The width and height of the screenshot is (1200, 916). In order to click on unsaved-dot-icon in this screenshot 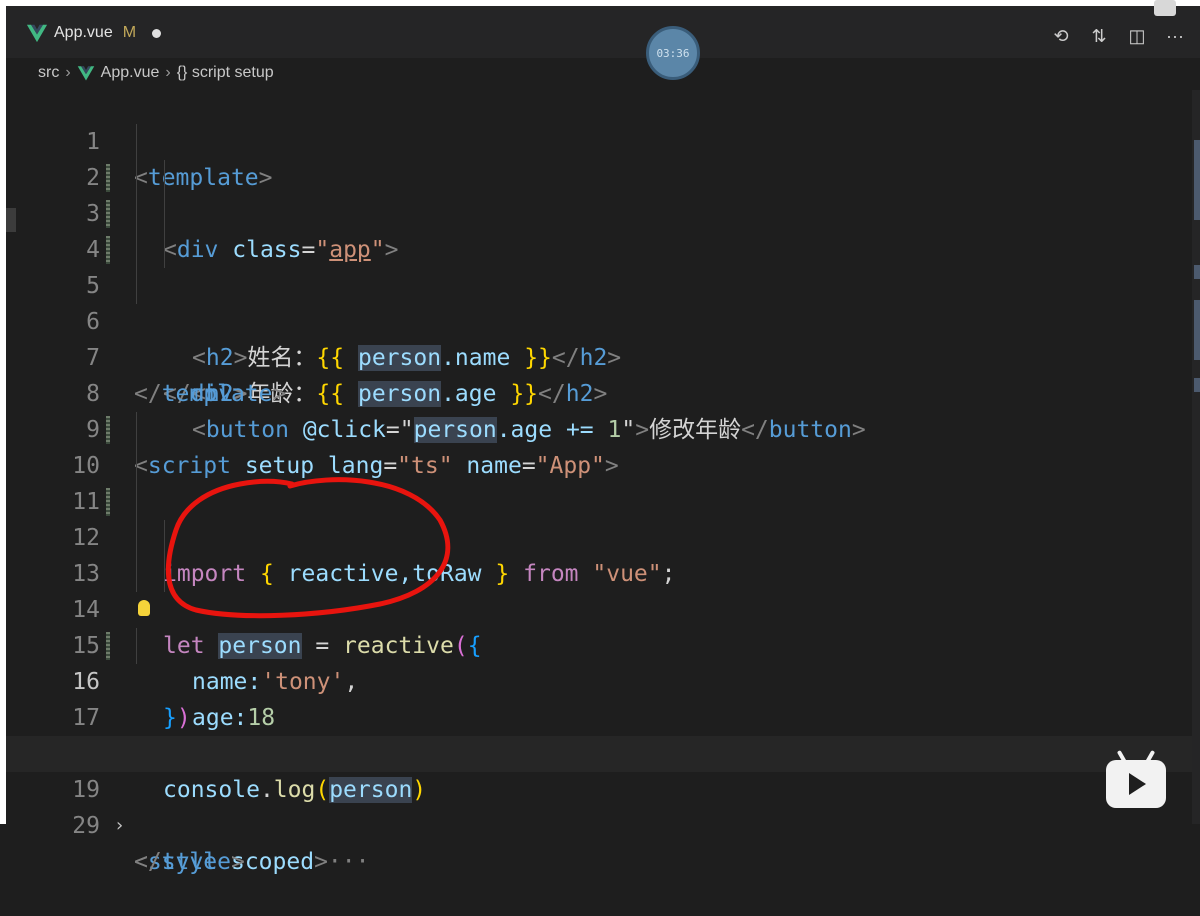, I will do `click(157, 33)`.